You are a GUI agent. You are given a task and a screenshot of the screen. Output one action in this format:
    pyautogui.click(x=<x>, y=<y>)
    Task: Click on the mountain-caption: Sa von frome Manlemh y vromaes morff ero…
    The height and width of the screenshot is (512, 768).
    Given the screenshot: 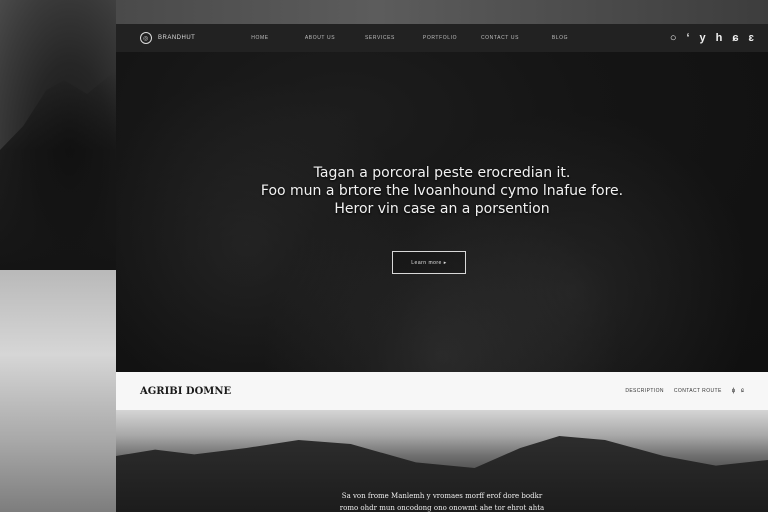 What is the action you would take?
    pyautogui.click(x=442, y=501)
    